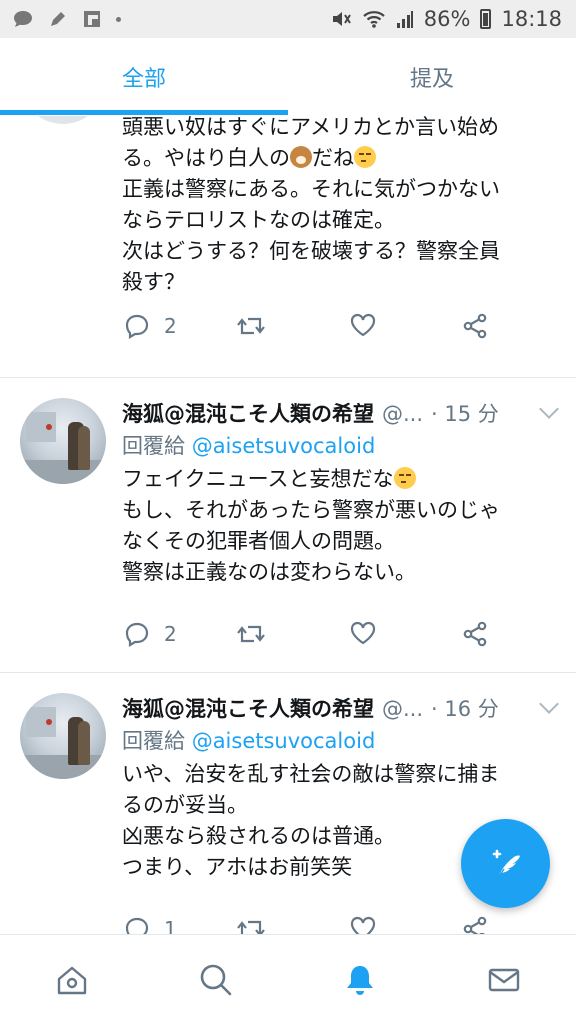 The height and width of the screenshot is (1025, 576). I want to click on tweet-line: る。やはり白人のだね, so click(337, 158).